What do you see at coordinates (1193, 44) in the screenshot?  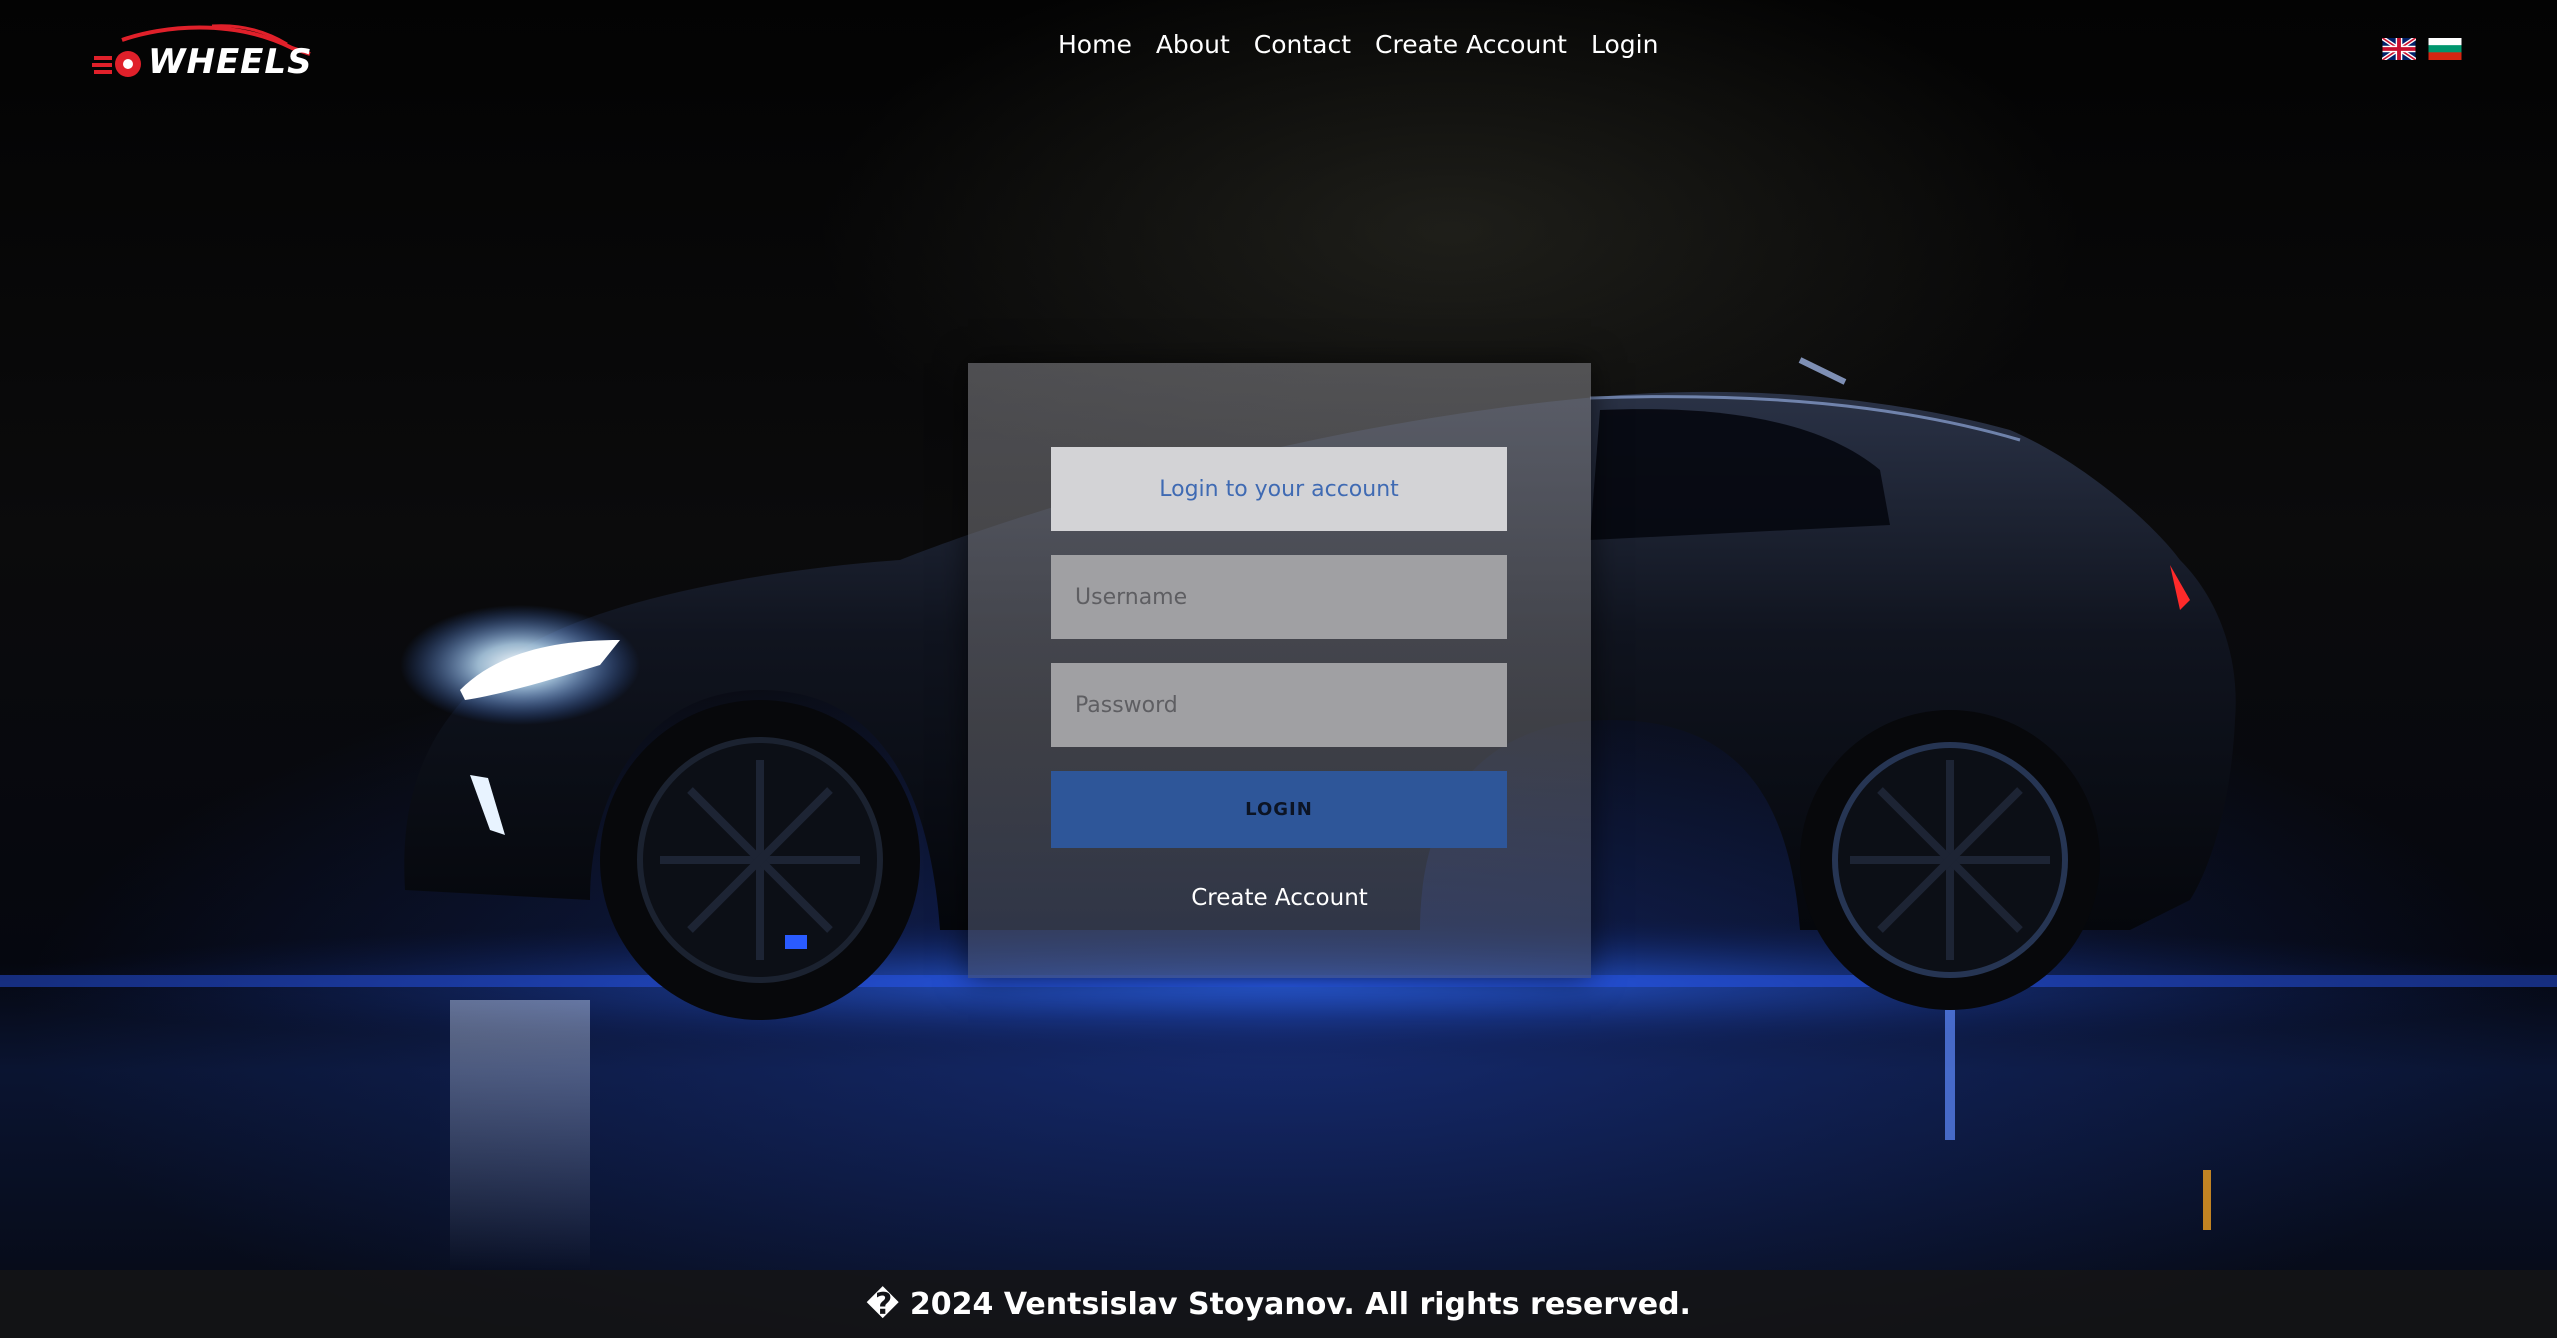 I see `nav-about-link: About` at bounding box center [1193, 44].